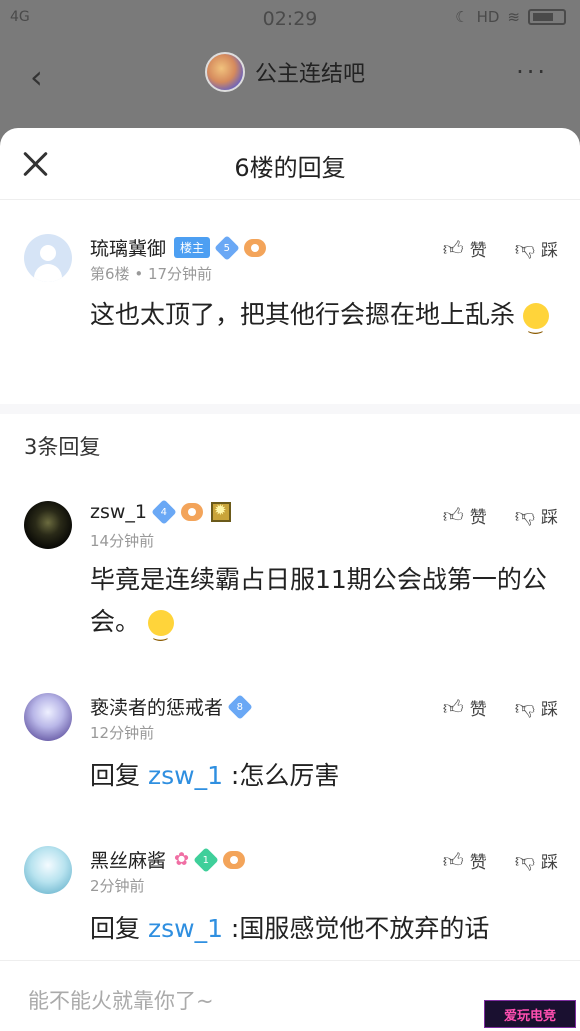 This screenshot has height=1031, width=580. Describe the element at coordinates (290, 409) in the screenshot. I see `section-divider` at that location.